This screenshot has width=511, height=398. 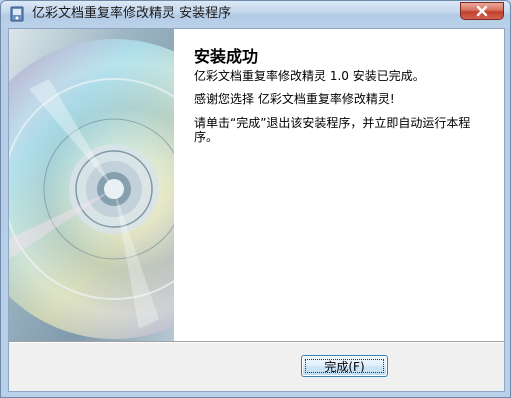 I want to click on close-button, so click(x=482, y=11).